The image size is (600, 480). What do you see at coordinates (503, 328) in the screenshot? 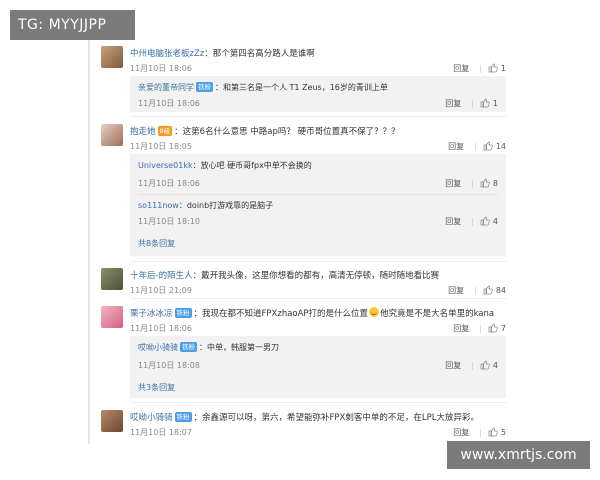
I see `like-count: 7` at bounding box center [503, 328].